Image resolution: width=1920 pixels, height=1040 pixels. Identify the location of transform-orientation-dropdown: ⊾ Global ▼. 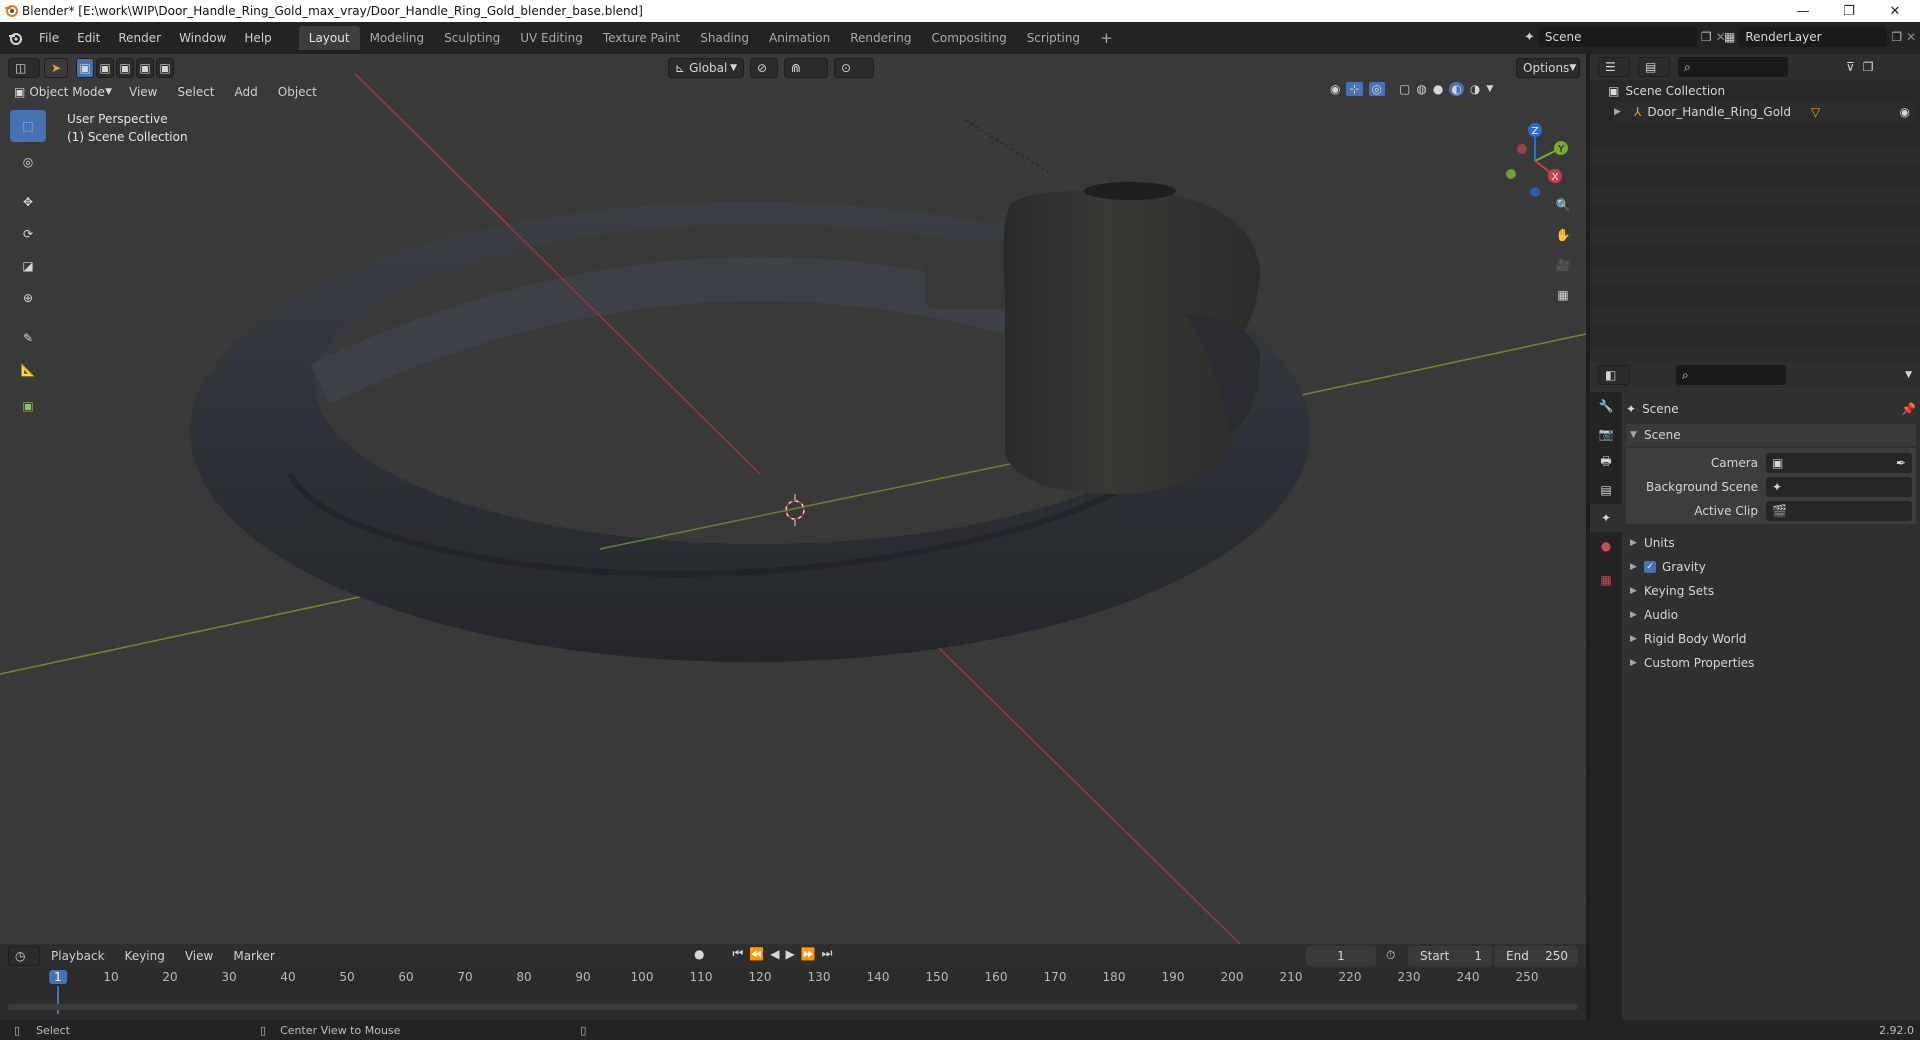
(706, 68).